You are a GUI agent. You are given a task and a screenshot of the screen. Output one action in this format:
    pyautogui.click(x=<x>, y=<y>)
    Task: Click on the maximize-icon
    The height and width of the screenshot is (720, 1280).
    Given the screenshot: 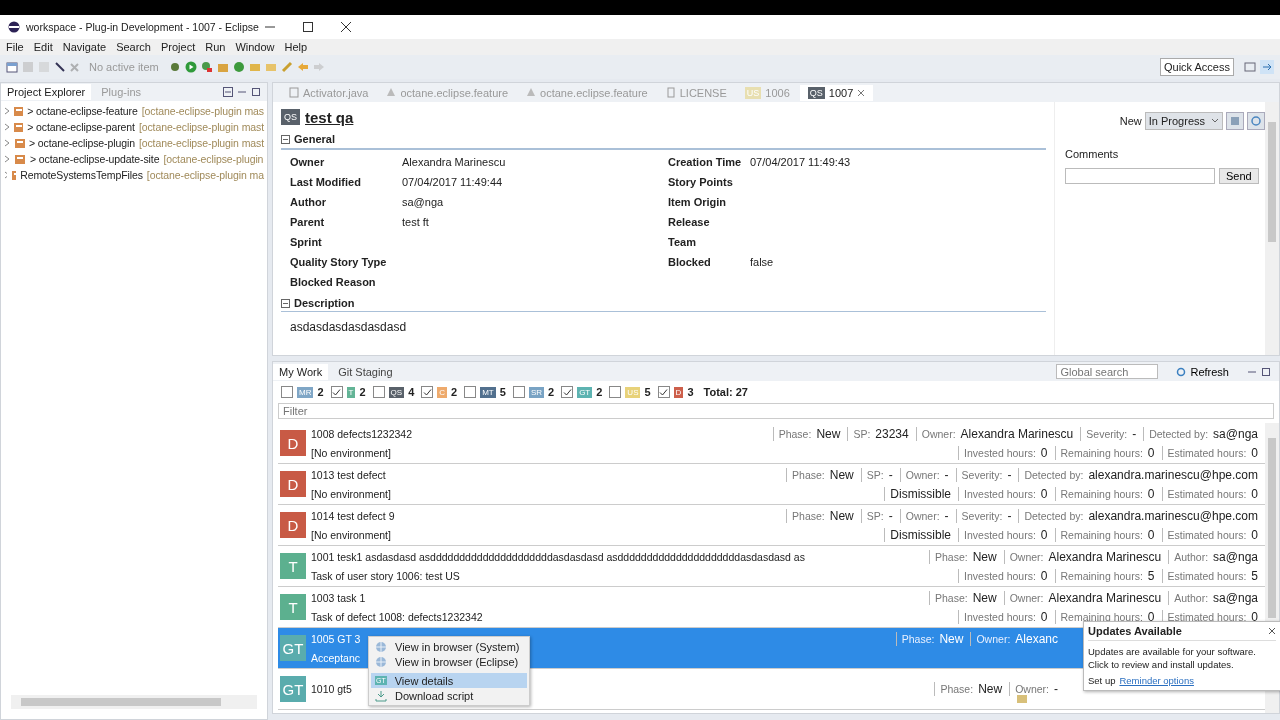 What is the action you would take?
    pyautogui.click(x=307, y=27)
    